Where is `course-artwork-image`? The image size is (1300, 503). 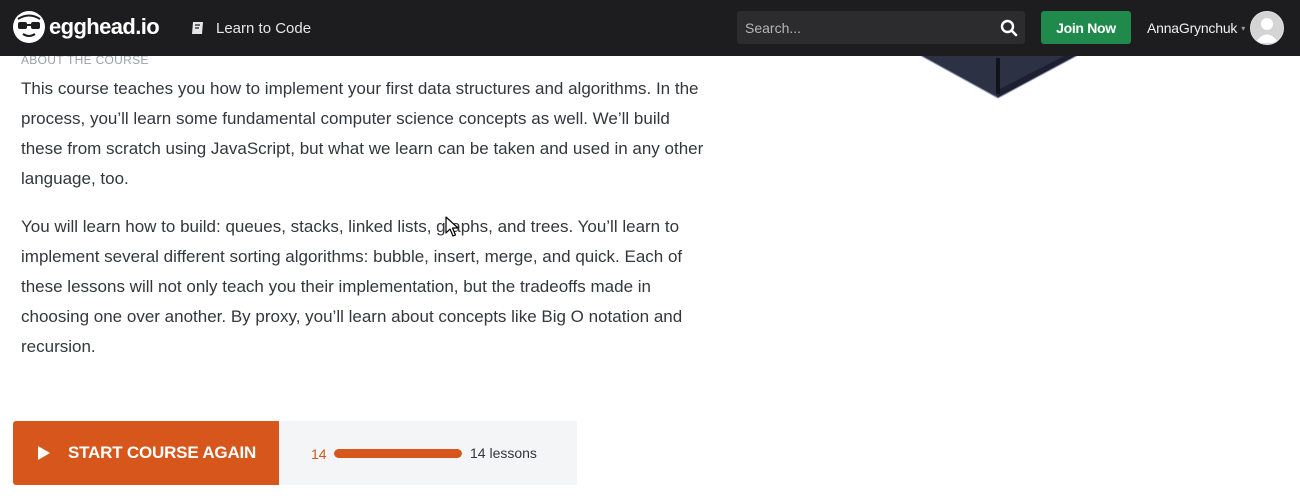 course-artwork-image is located at coordinates (999, 76).